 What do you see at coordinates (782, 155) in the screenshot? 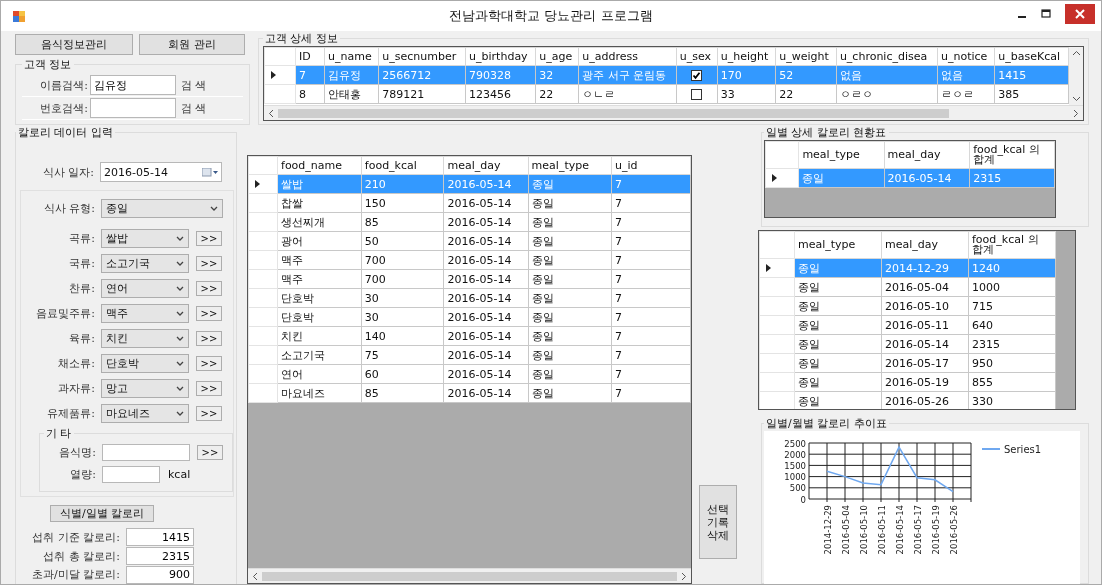
I see `row-header` at bounding box center [782, 155].